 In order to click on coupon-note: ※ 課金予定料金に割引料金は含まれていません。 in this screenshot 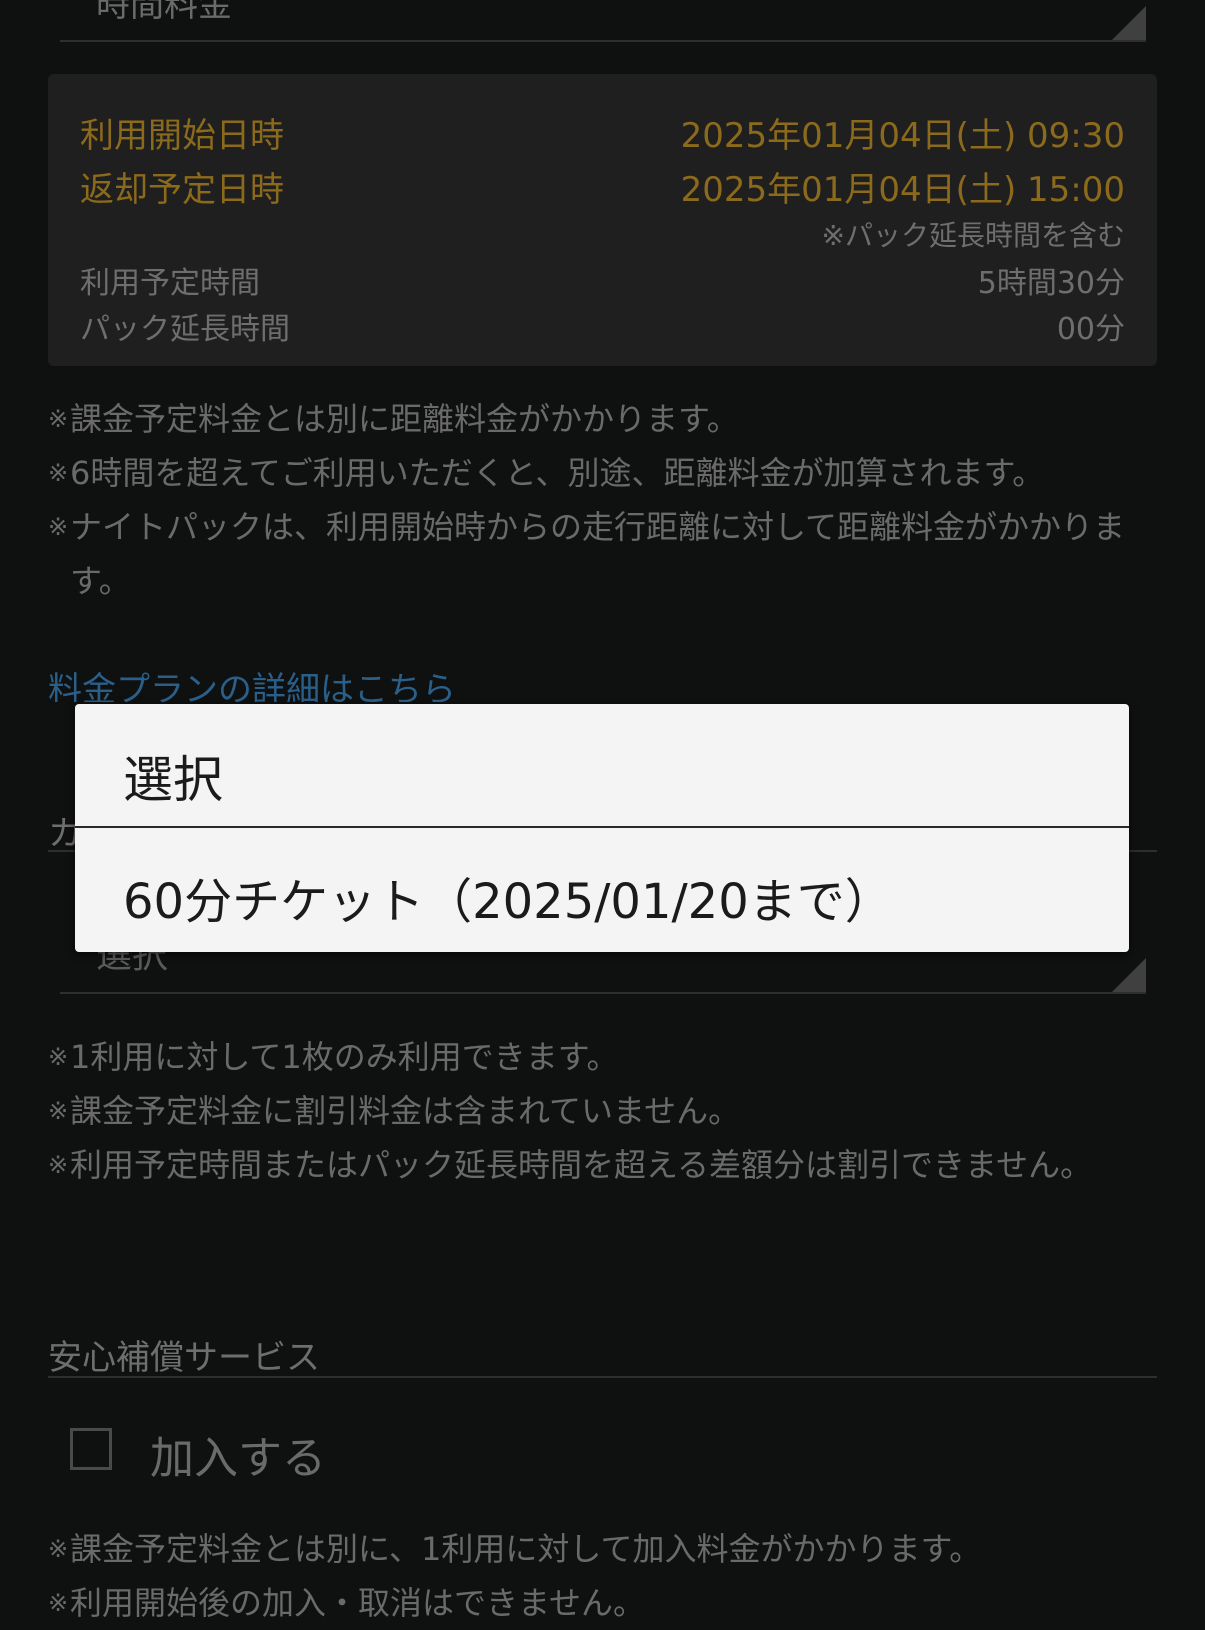, I will do `click(394, 1111)`.